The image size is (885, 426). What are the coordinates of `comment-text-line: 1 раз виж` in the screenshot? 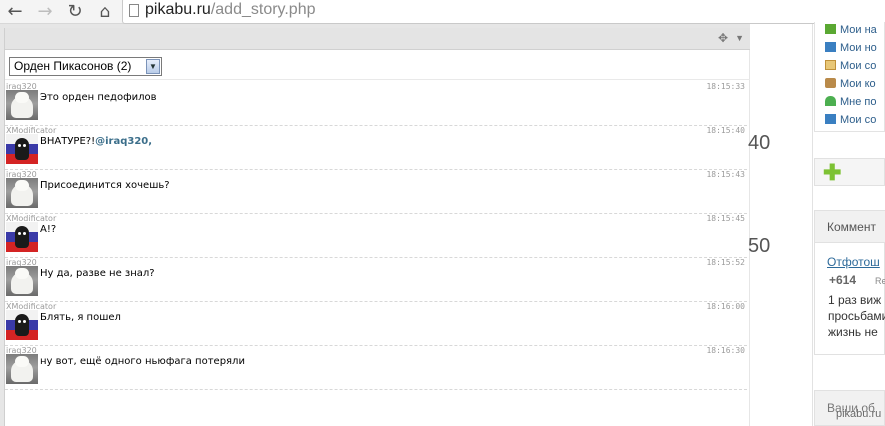 It's located at (855, 300).